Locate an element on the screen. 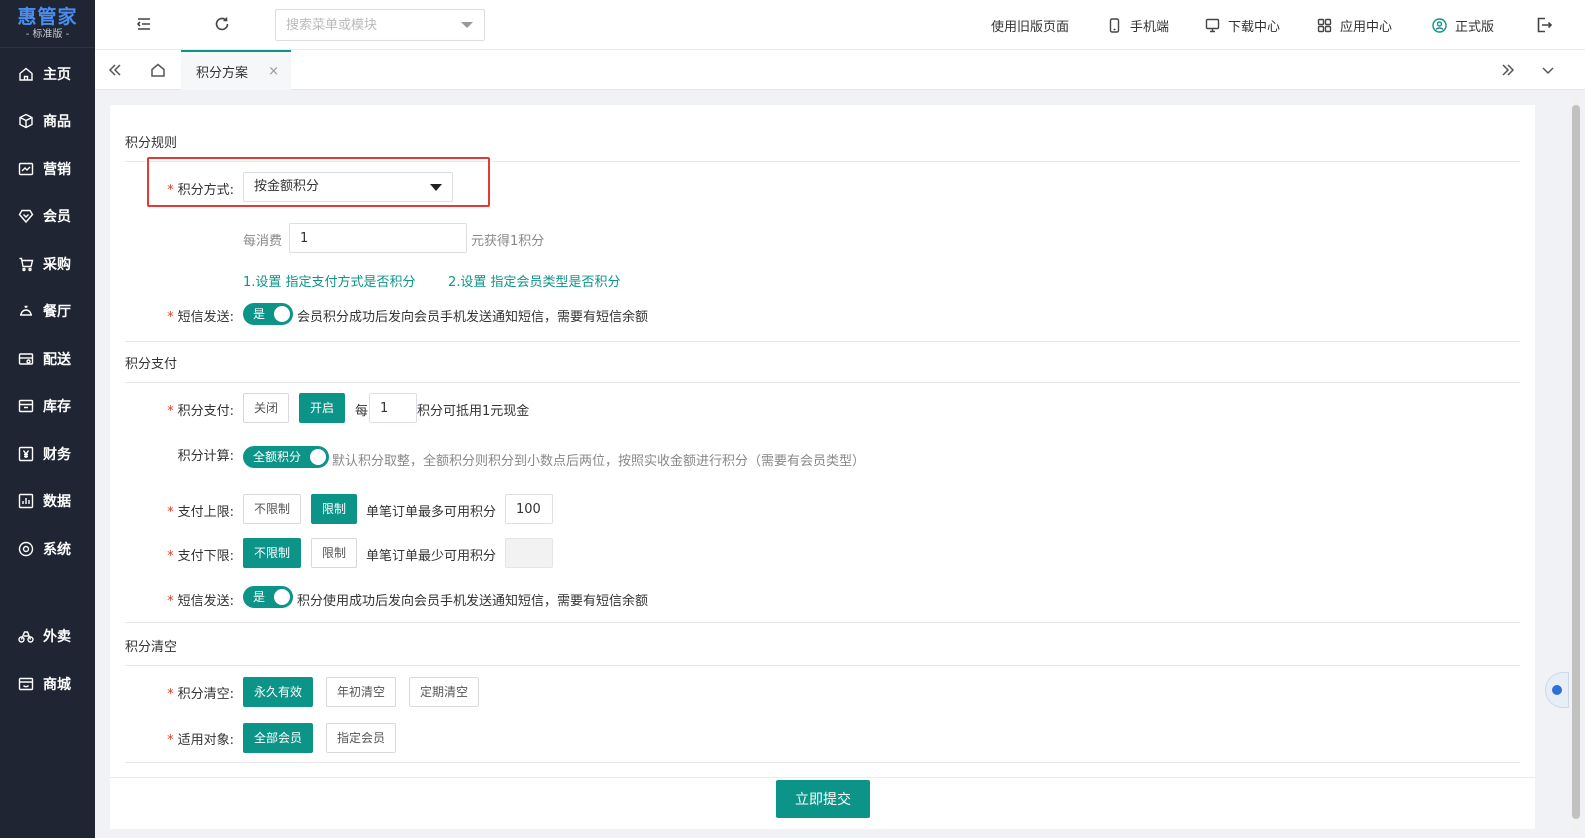 The width and height of the screenshot is (1585, 838). rules-sms-toggle: 是 is located at coordinates (268, 314).